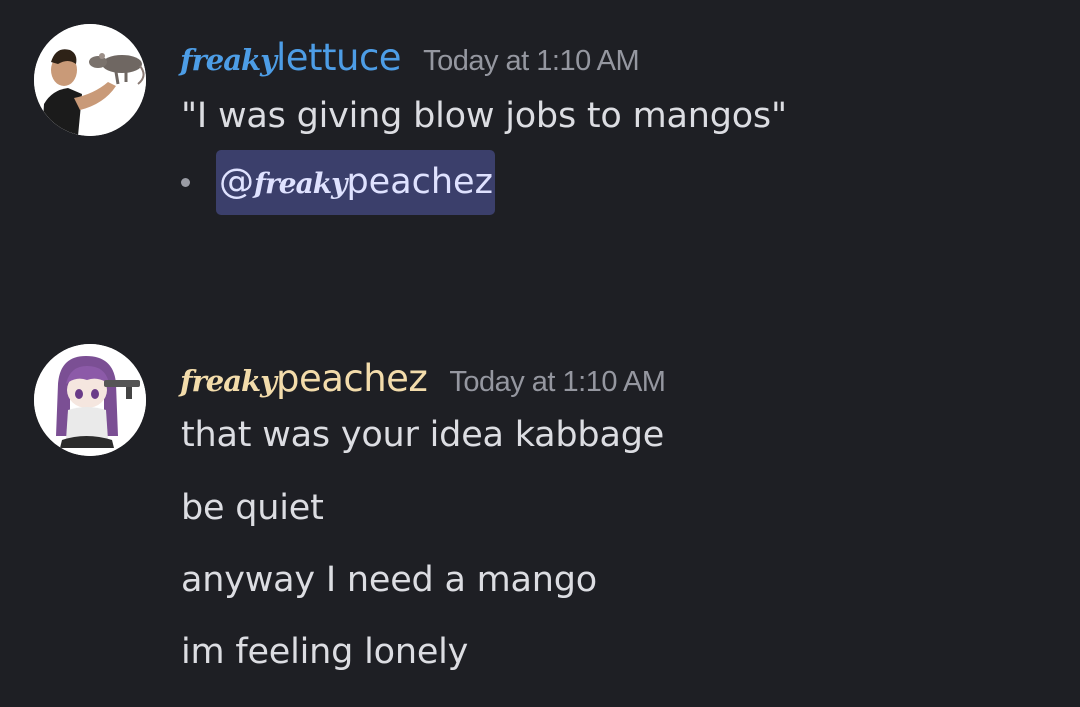  I want to click on message-text: that was your idea kabbage, so click(423, 435).